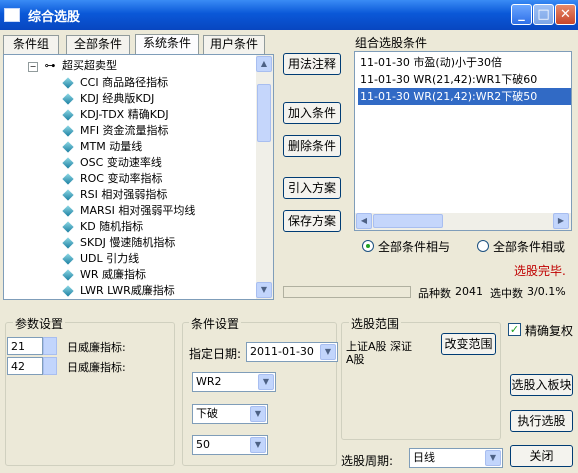  I want to click on title-bar, so click(289, 15).